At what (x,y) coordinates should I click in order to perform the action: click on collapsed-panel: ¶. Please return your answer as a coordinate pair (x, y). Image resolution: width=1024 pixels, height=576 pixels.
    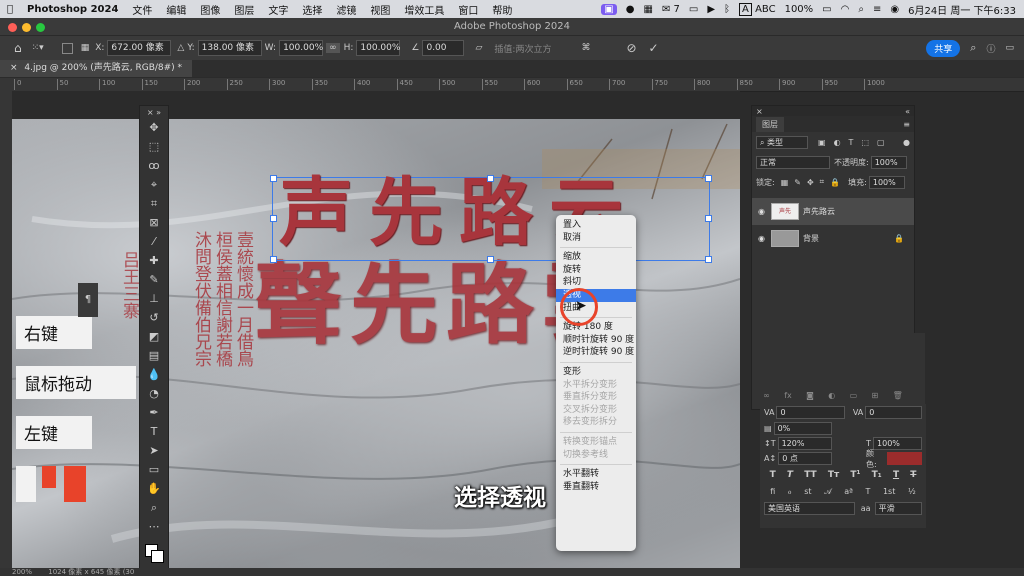
    Looking at the image, I should click on (88, 300).